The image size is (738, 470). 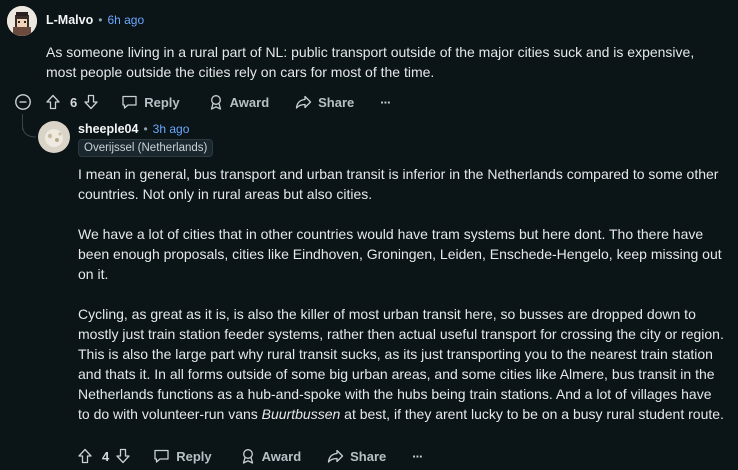 I want to click on thread-curve, so click(x=29, y=131).